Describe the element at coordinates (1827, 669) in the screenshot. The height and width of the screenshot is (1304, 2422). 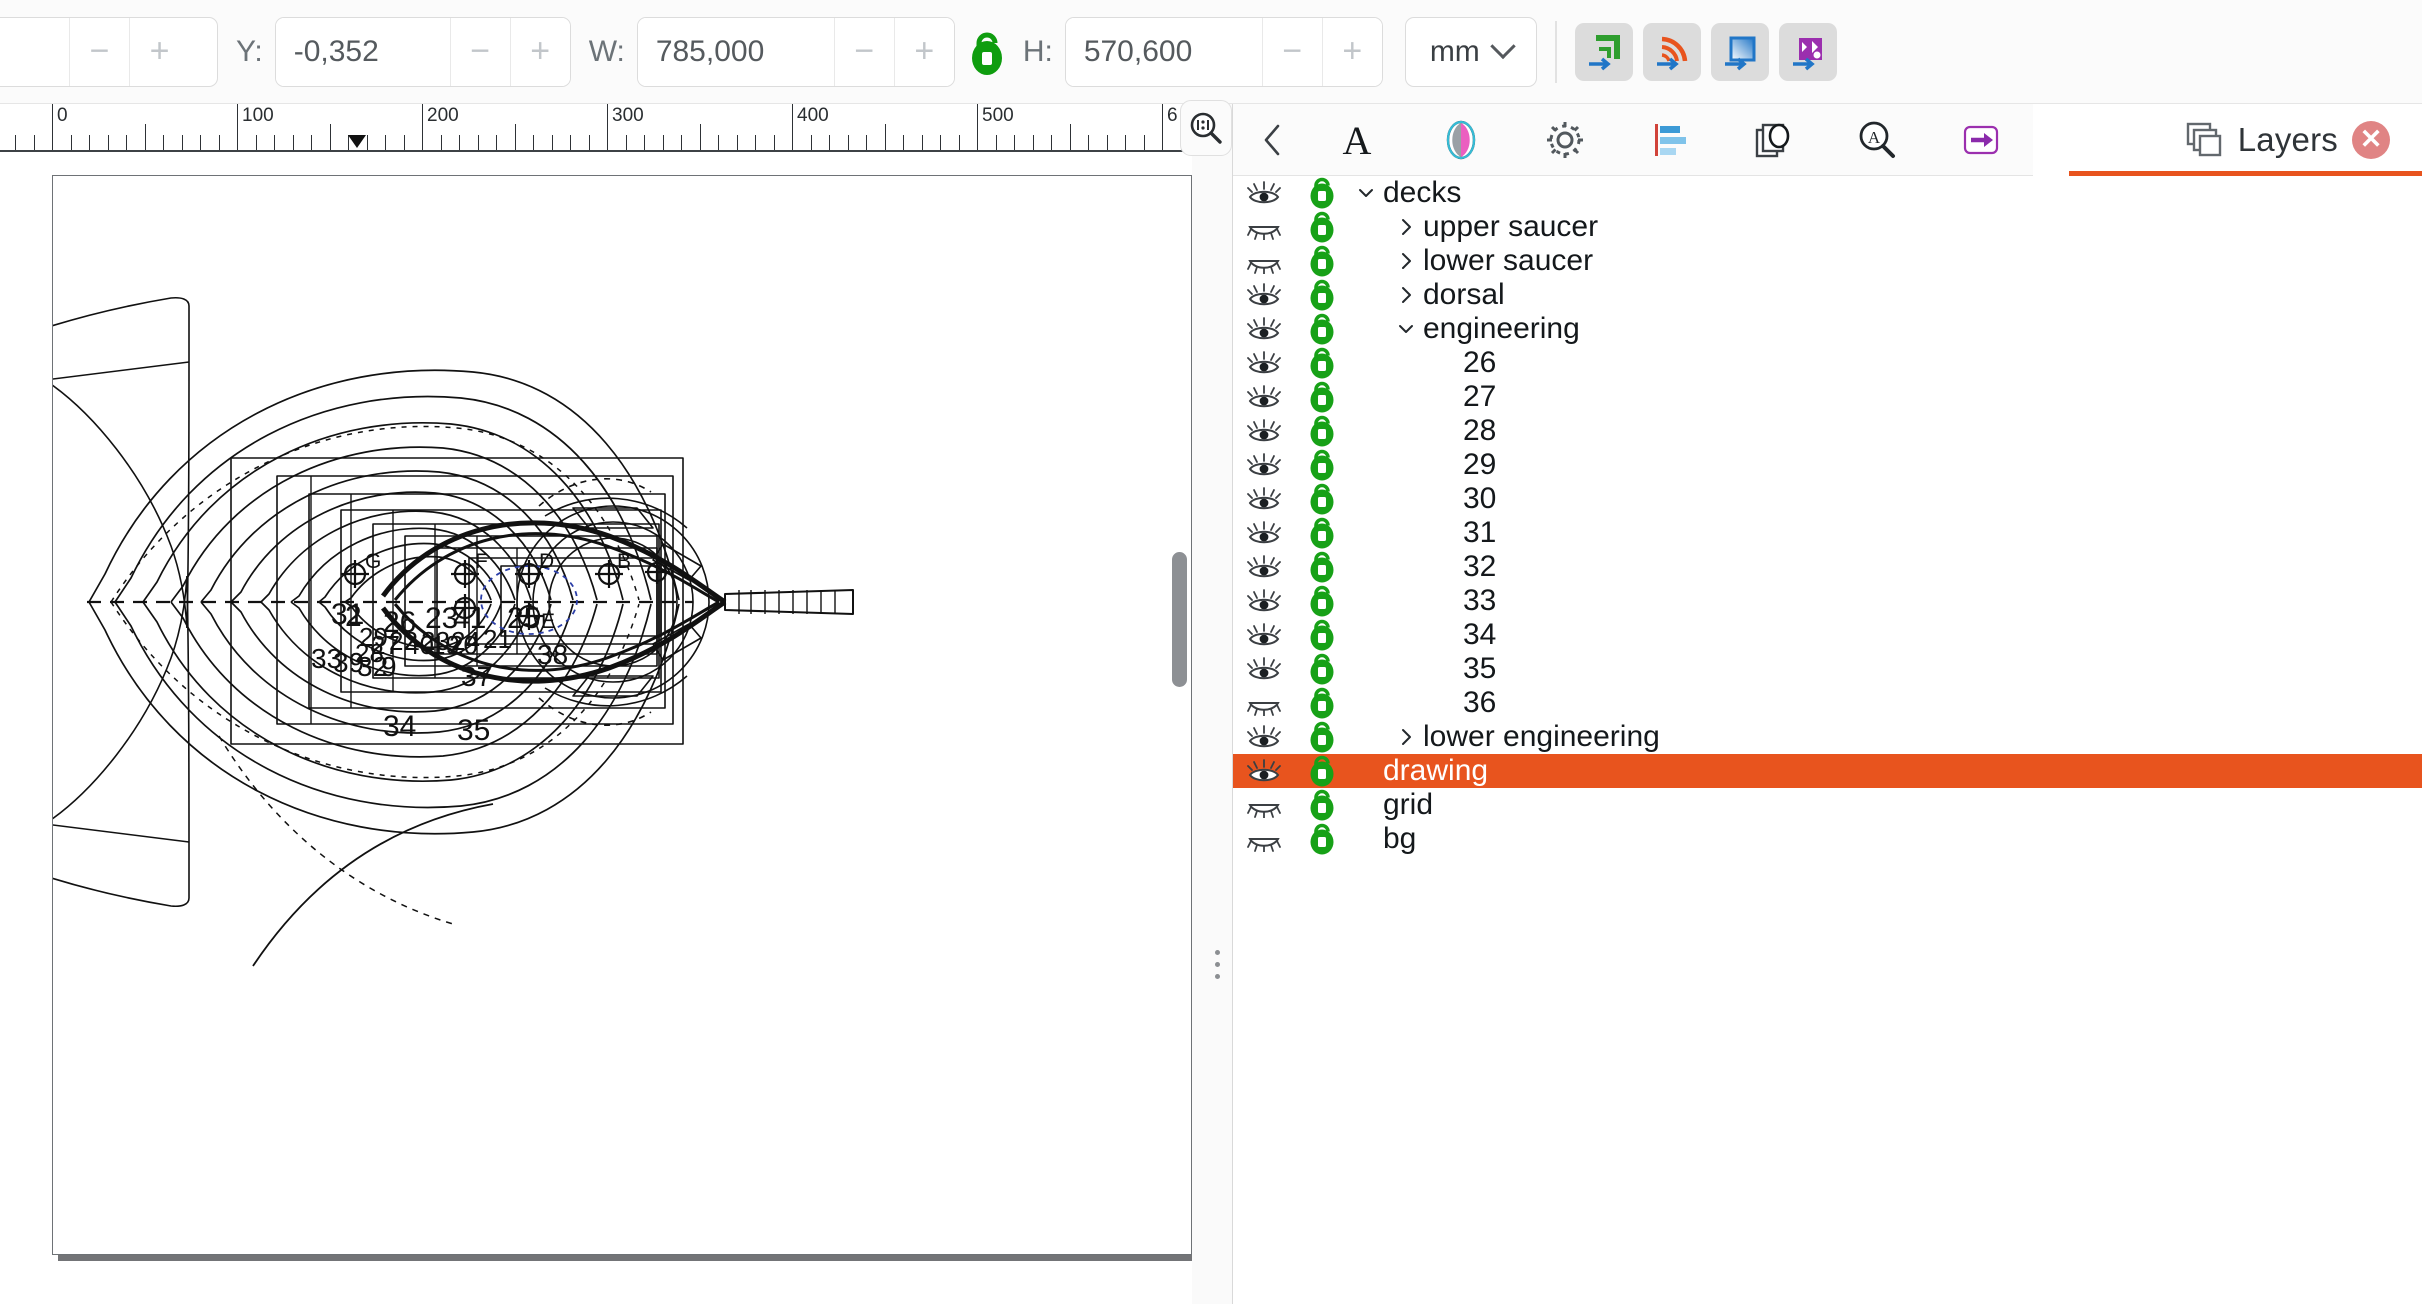
I see `layer-row: 35` at that location.